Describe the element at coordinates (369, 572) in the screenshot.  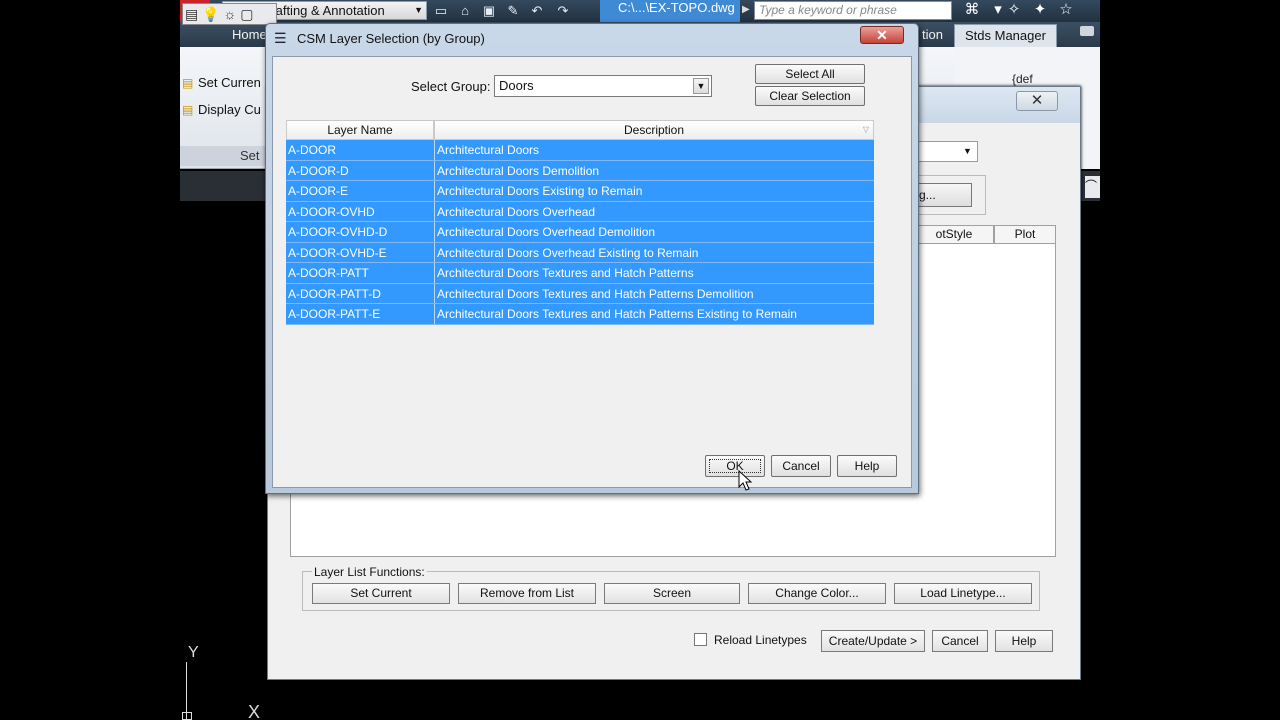
I see `layer-list-functions-label: Layer List Functions:` at that location.